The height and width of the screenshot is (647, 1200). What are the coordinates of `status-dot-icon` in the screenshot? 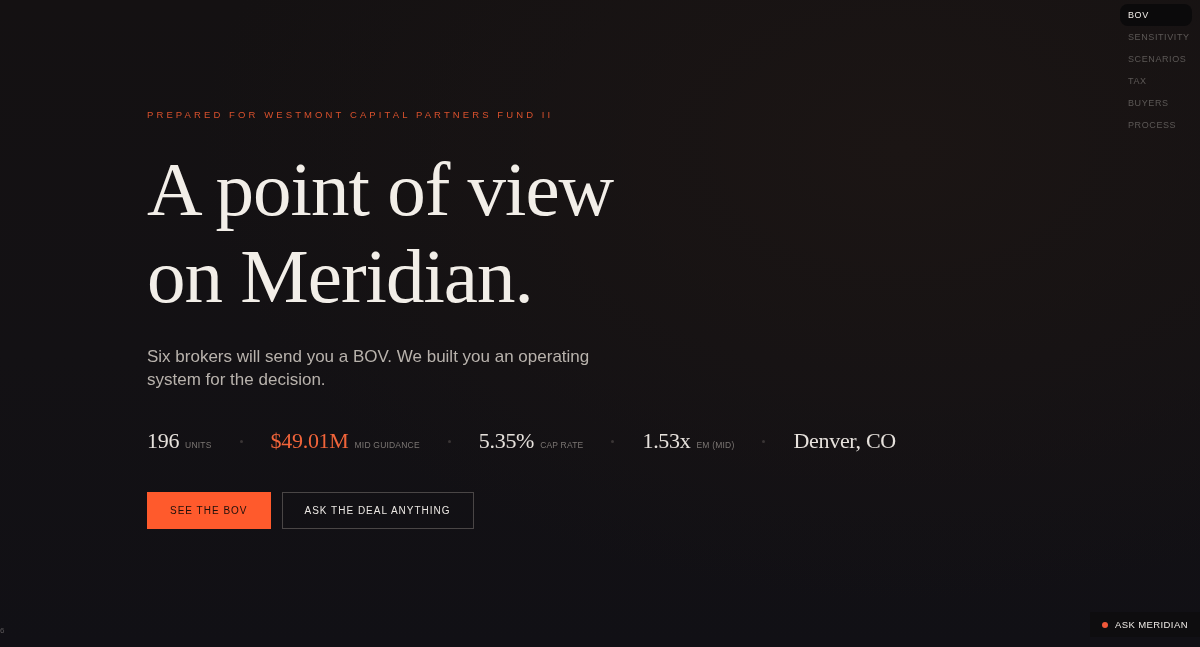 It's located at (1105, 624).